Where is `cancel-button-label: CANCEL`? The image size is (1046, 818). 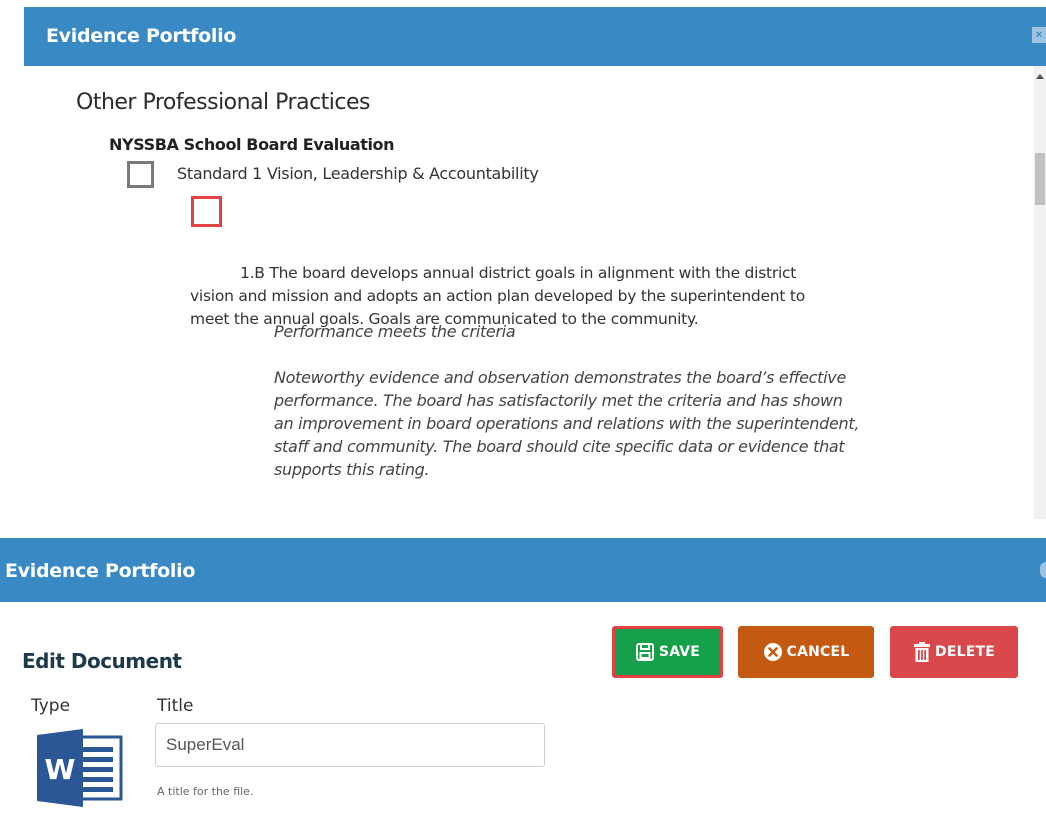
cancel-button-label: CANCEL is located at coordinates (818, 652).